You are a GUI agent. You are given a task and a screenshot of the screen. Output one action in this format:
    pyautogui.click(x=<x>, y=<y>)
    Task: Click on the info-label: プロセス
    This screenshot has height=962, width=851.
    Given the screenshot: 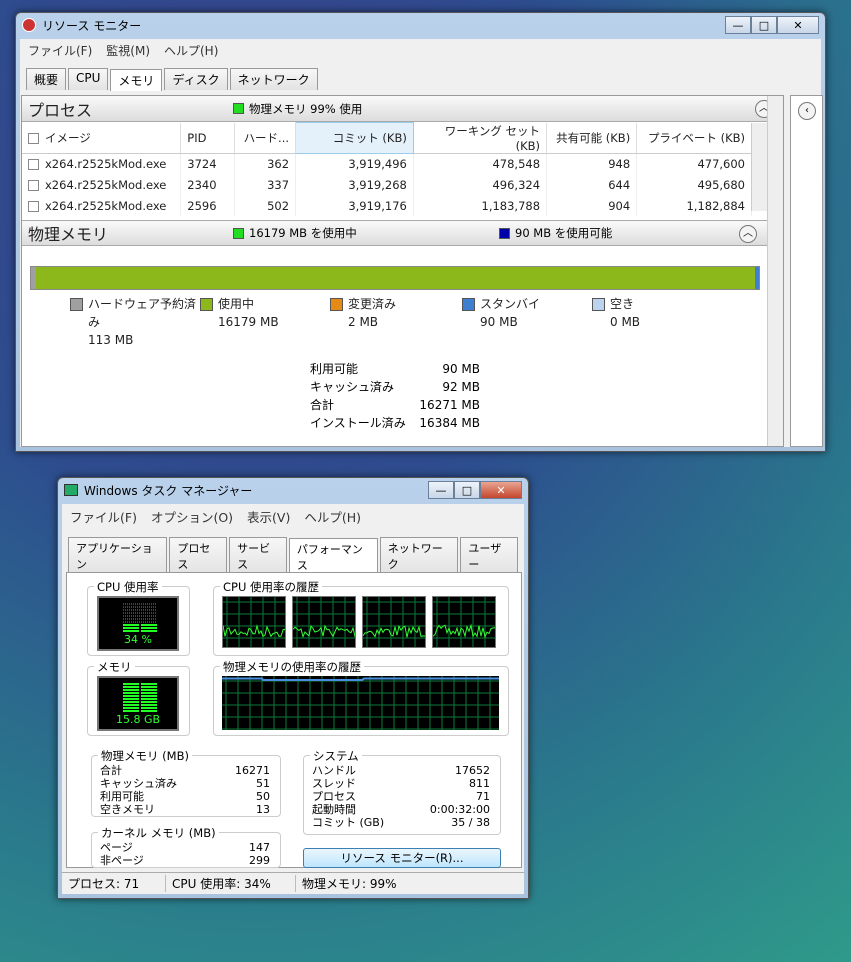 What is the action you would take?
    pyautogui.click(x=334, y=796)
    